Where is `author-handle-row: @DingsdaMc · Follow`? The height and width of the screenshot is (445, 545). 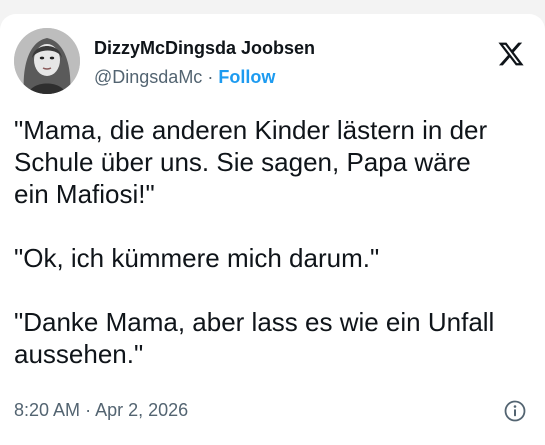 author-handle-row: @DingsdaMc · Follow is located at coordinates (184, 77).